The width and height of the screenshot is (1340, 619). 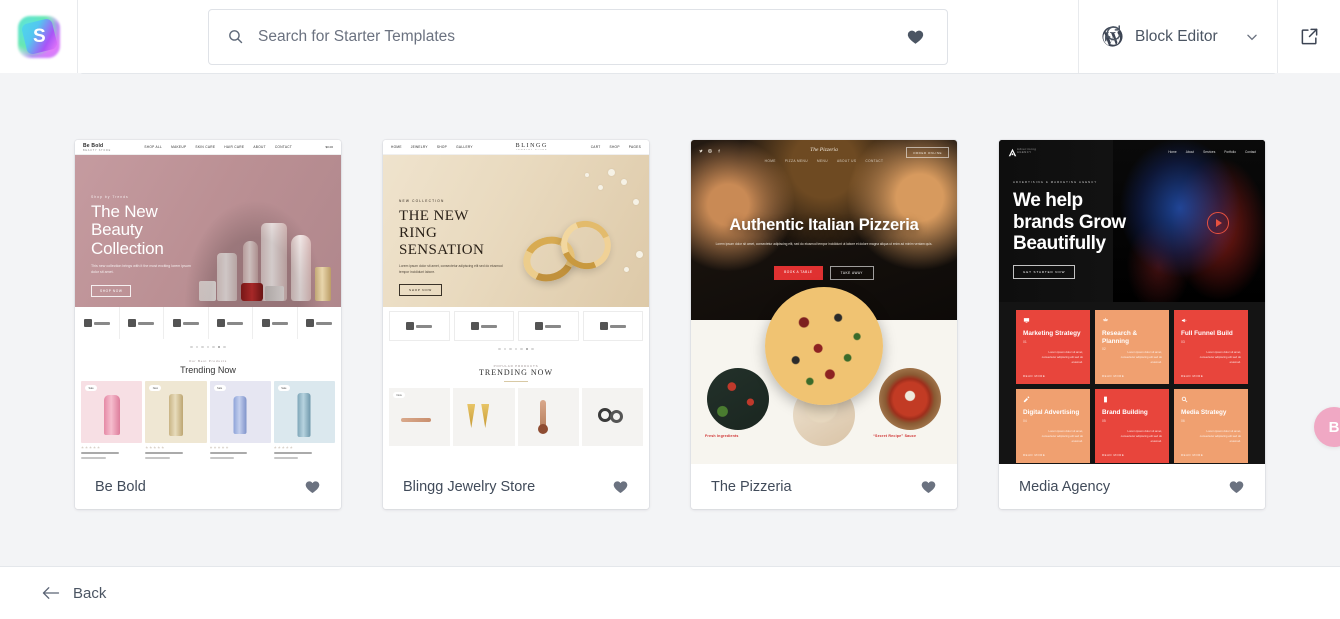 I want to click on heart-icon, so click(x=915, y=37).